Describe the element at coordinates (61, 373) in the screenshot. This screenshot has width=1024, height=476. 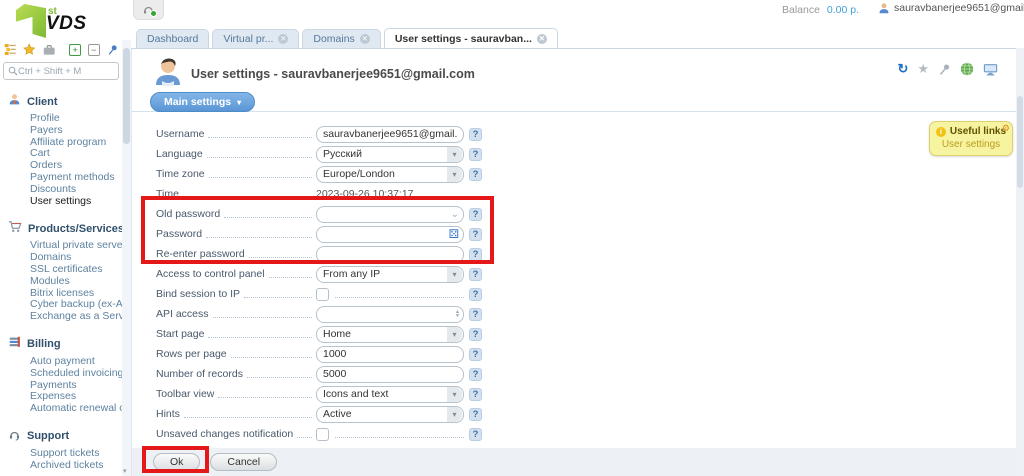
I see `sidebar-item-scheduled-invoicing: Scheduled invoicing` at that location.